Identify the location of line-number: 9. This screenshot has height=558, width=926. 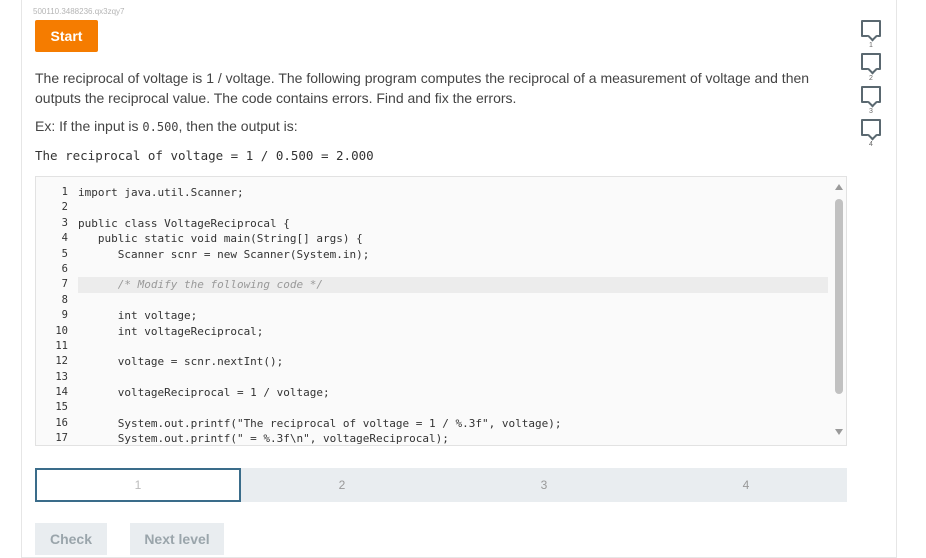
(64, 315).